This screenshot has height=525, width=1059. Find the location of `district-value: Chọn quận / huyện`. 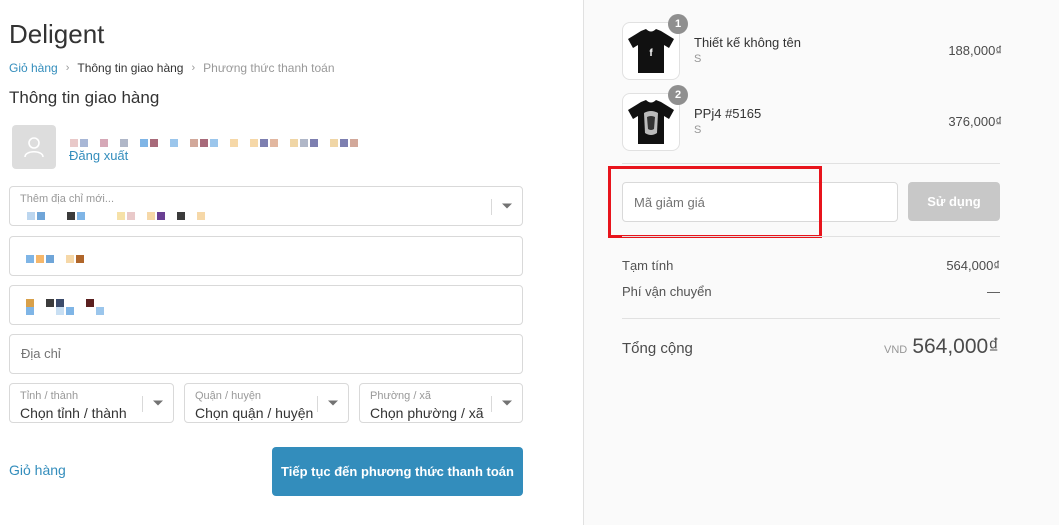

district-value: Chọn quận / huyện is located at coordinates (254, 413).